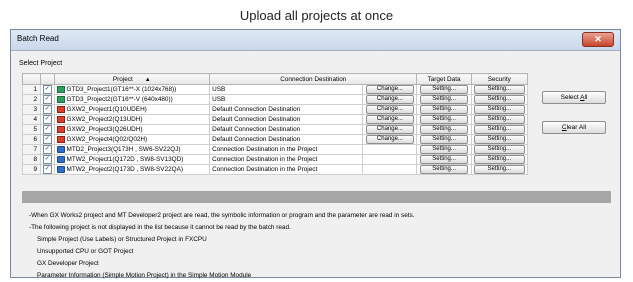 This screenshot has height=282, width=633. I want to click on select-project-label: Select Project, so click(41, 63).